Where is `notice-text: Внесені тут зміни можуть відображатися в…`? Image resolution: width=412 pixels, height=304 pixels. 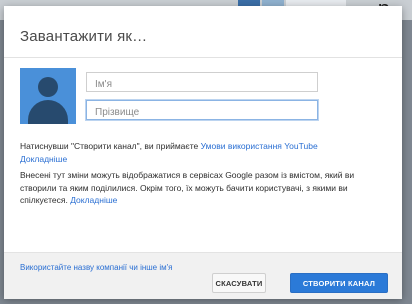 notice-text: Внесені тут зміни можуть відображатися в… is located at coordinates (206, 188).